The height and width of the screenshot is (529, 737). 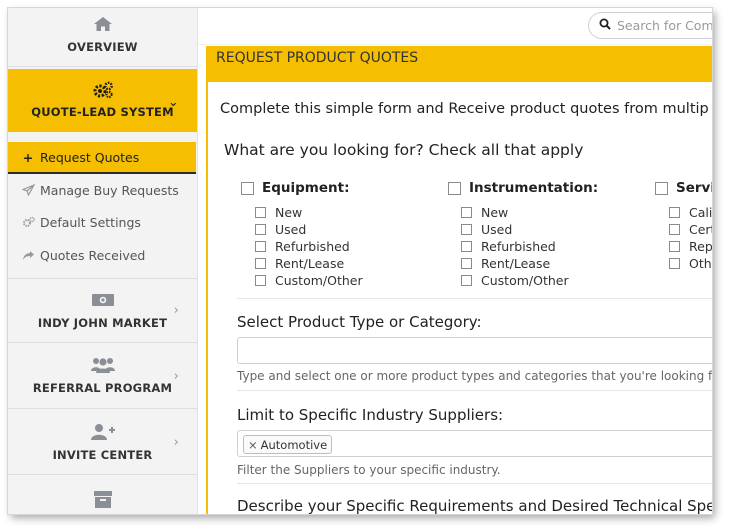 I want to click on industry-label: Limit to Specific Industry Suppliers:, so click(x=370, y=415).